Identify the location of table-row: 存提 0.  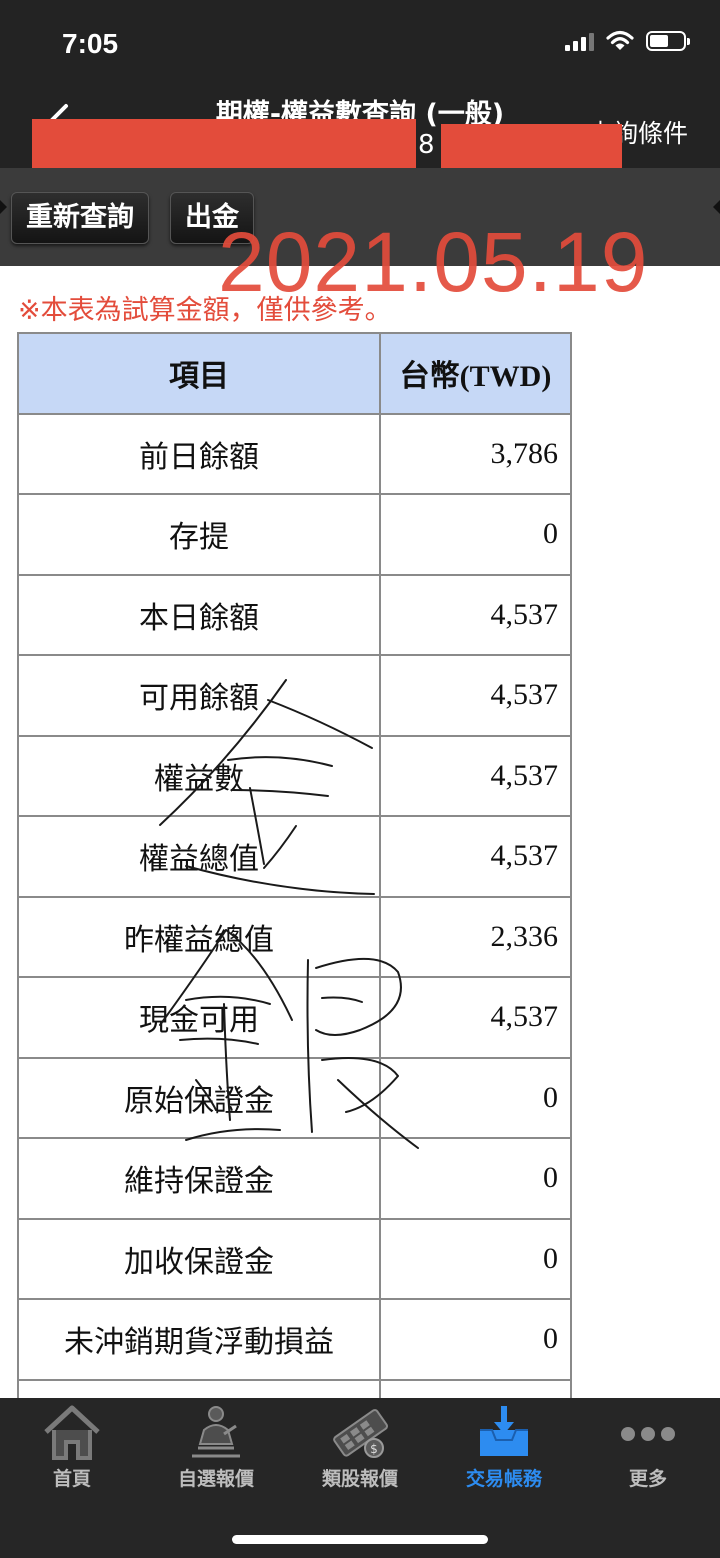
(294, 534).